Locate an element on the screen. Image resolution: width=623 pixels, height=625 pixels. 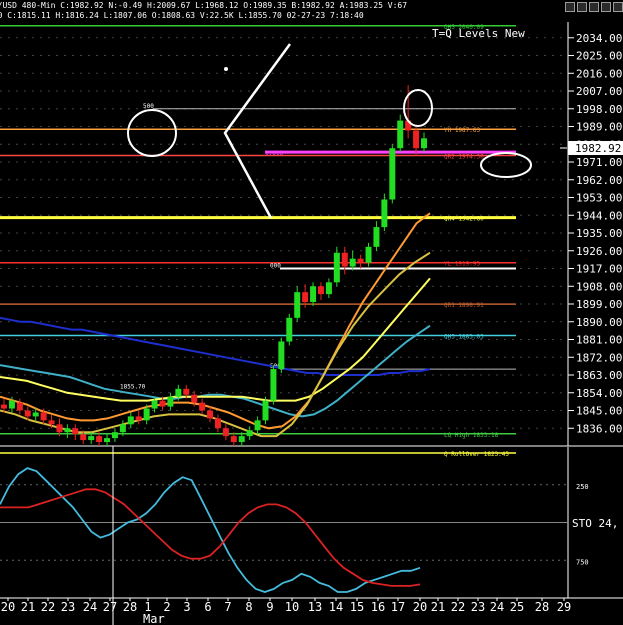
level-label: LQ High 1833.18 is located at coordinates (471, 435).